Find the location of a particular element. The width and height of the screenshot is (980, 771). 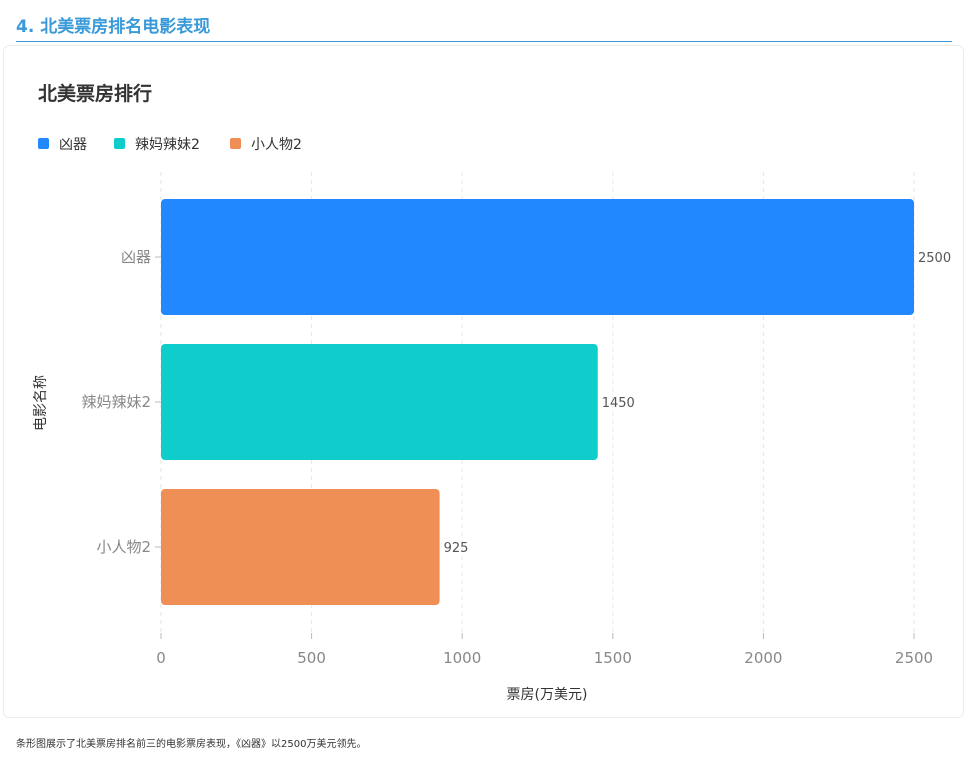

y-tick-label: 小人物2 is located at coordinates (123, 547).